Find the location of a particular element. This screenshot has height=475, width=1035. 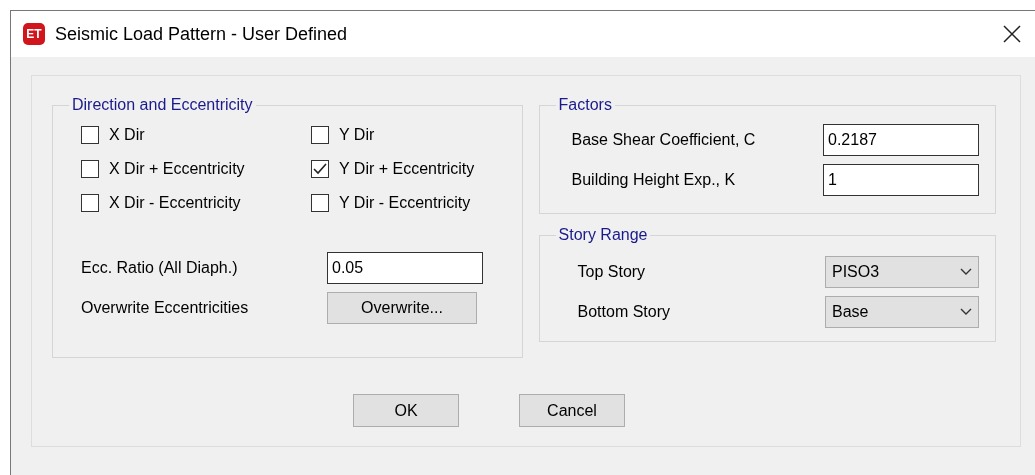

dialog-button: Cancel is located at coordinates (572, 410).